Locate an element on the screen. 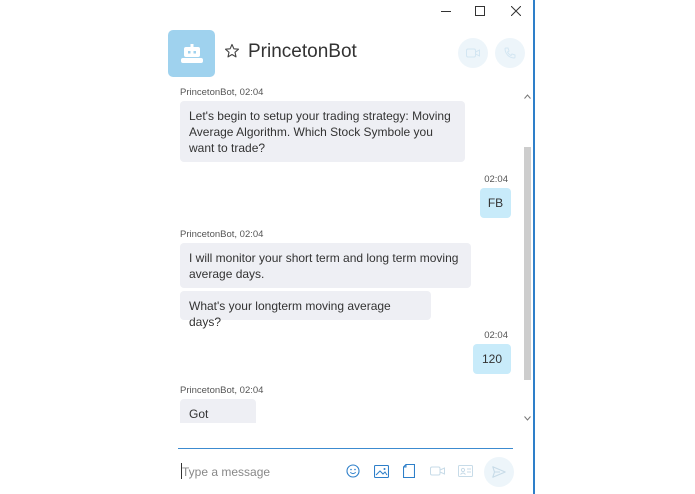 Image resolution: width=695 pixels, height=494 pixels. bot-avatar is located at coordinates (191, 53).